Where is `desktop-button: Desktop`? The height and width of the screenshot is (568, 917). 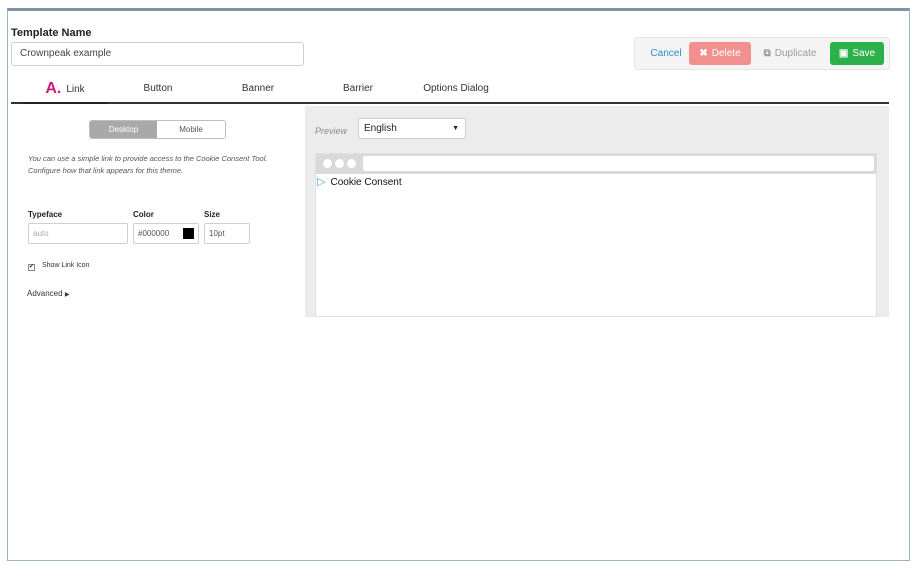 desktop-button: Desktop is located at coordinates (123, 129).